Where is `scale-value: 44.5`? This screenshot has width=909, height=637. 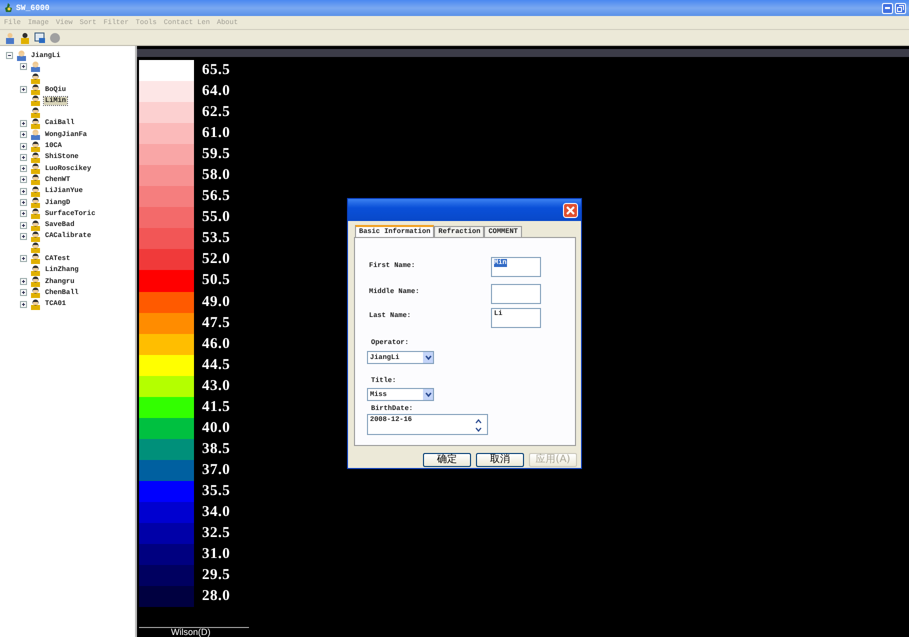
scale-value: 44.5 is located at coordinates (216, 365).